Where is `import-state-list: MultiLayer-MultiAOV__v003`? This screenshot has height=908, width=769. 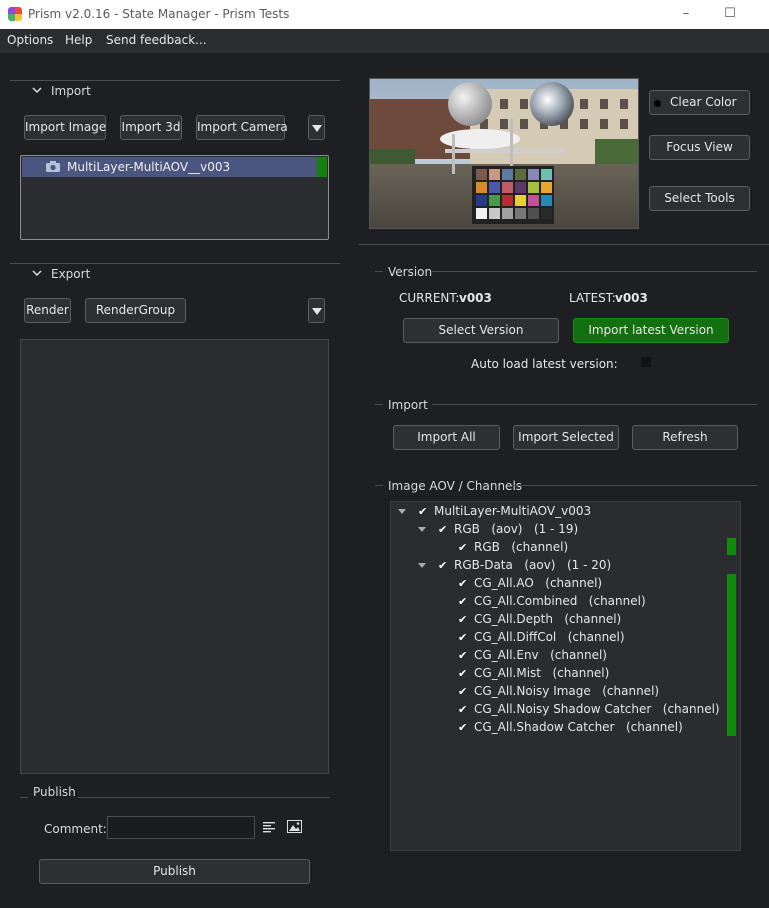
import-state-list: MultiLayer-MultiAOV__v003 is located at coordinates (174, 197).